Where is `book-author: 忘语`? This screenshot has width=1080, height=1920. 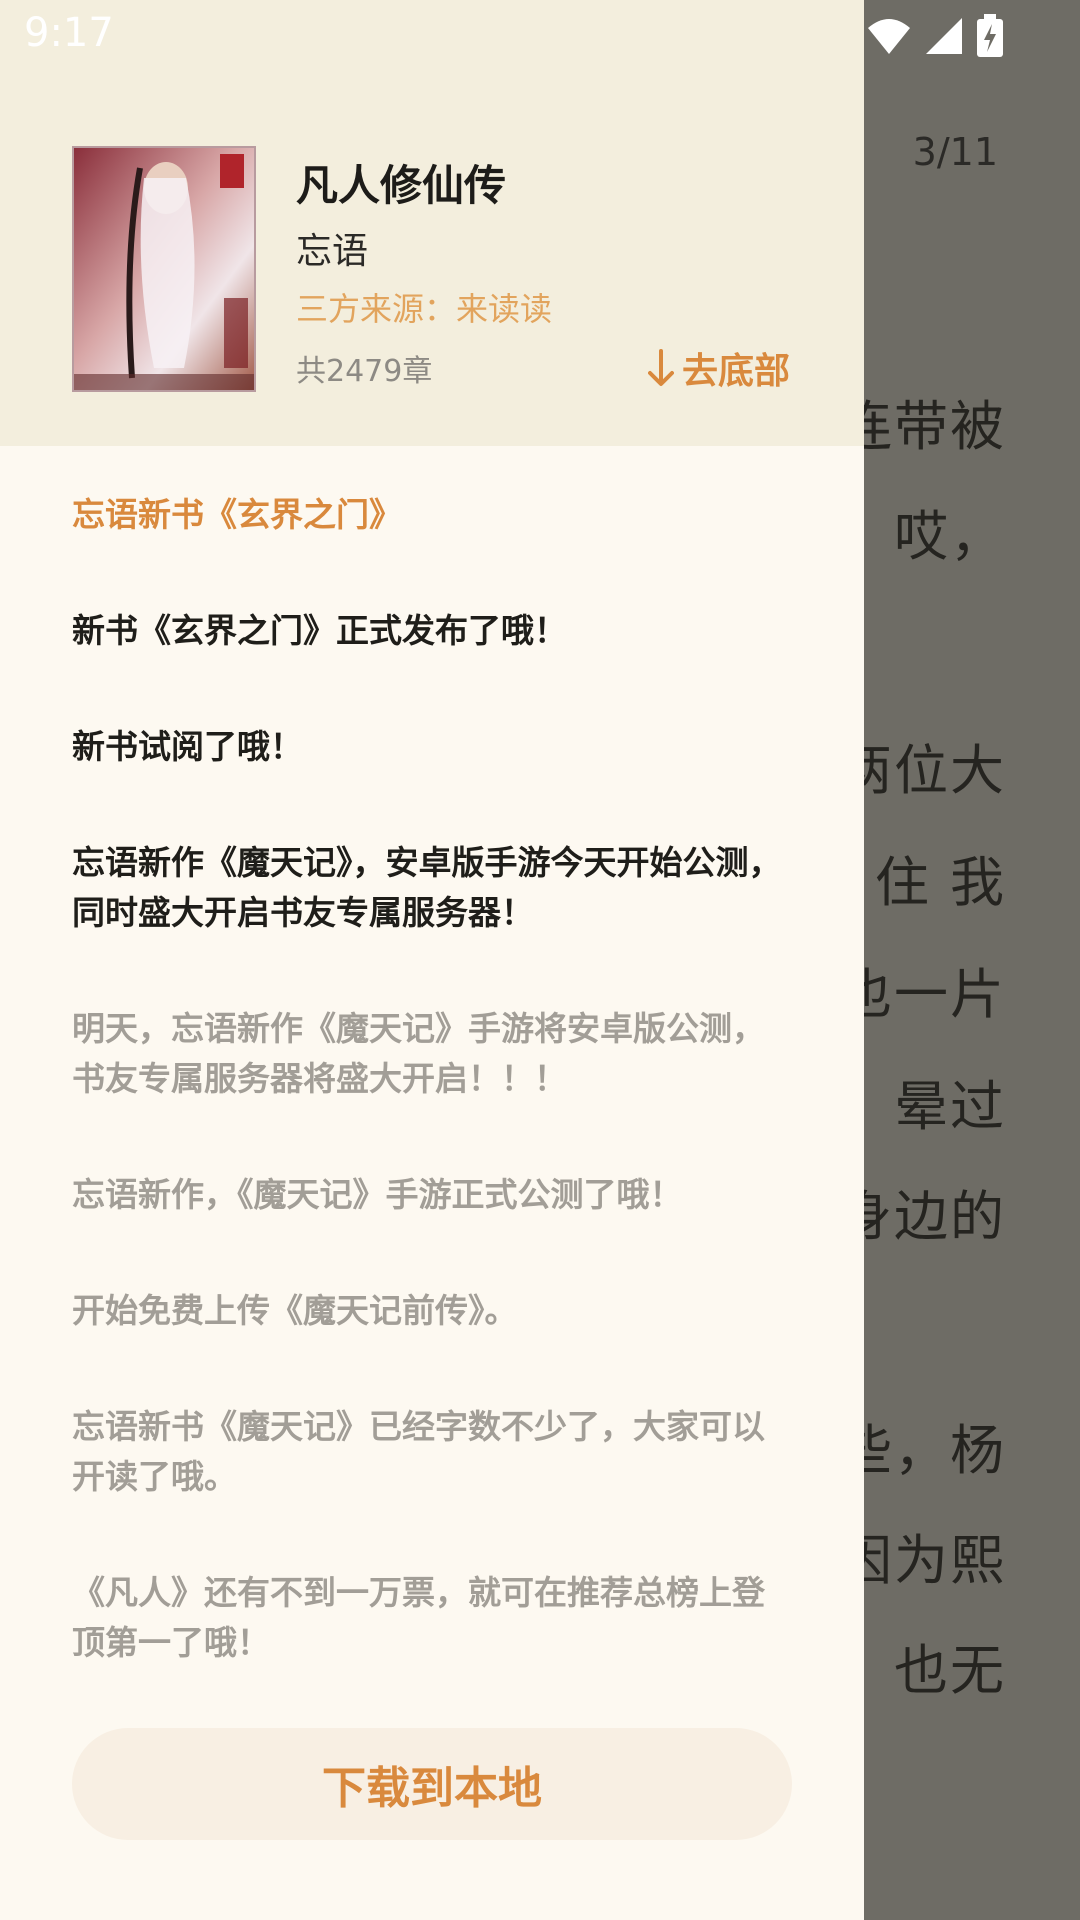 book-author: 忘语 is located at coordinates (332, 251).